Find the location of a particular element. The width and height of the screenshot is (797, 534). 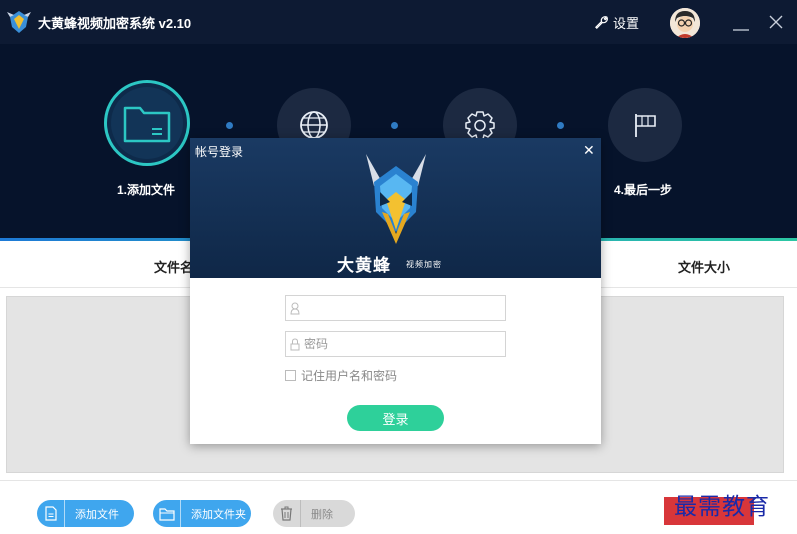

column-filename: 文件名 is located at coordinates (173, 266).